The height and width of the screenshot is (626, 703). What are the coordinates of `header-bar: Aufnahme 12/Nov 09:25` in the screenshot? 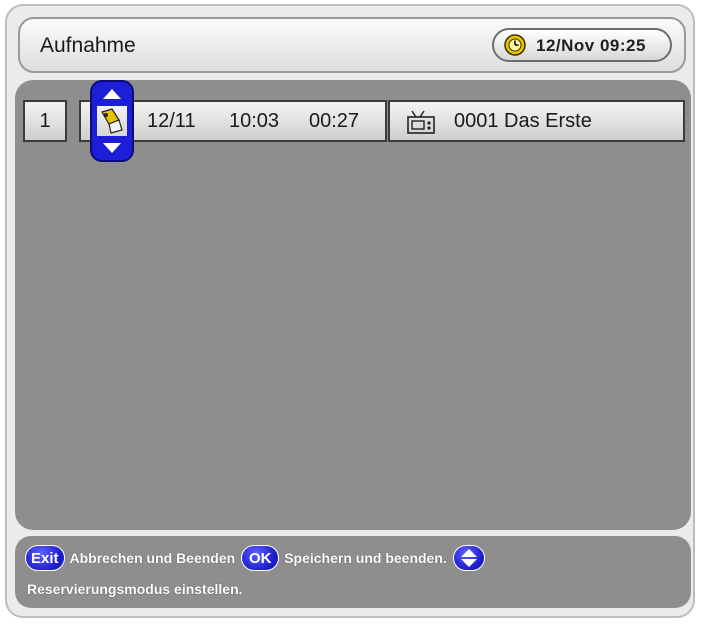 It's located at (352, 45).